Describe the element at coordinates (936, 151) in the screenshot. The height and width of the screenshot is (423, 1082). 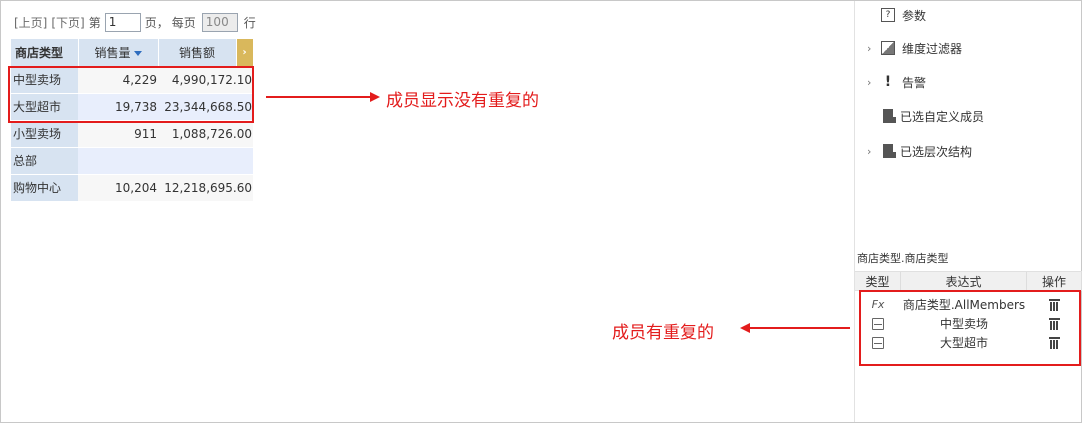
I see `tree-item-label: 已选层次结构` at that location.